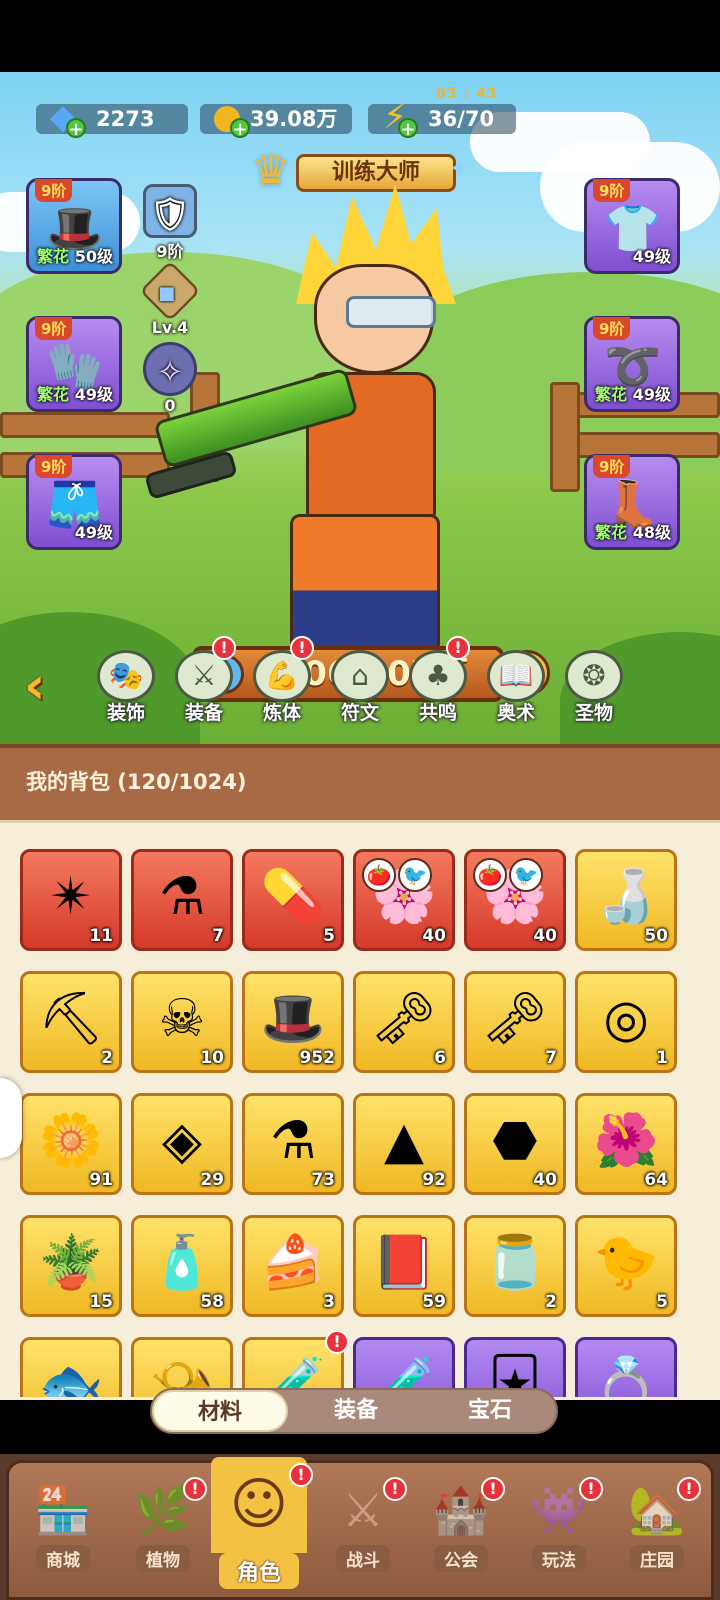 The width and height of the screenshot is (720, 1600). Describe the element at coordinates (490, 1411) in the screenshot. I see `tab-gems: 宝石` at that location.